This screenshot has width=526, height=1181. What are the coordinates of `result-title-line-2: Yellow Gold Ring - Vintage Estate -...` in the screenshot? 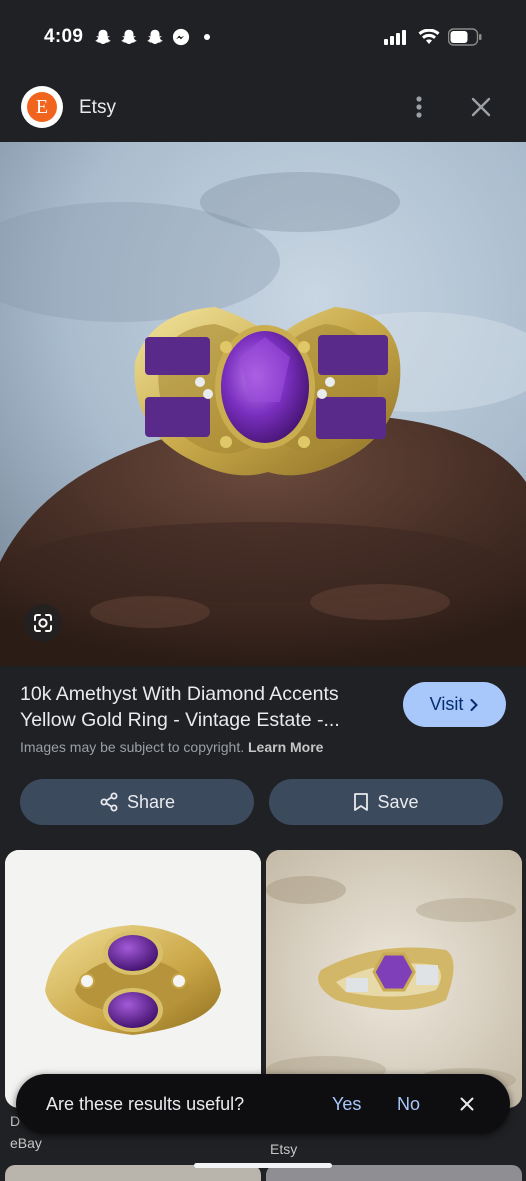 It's located at (180, 720).